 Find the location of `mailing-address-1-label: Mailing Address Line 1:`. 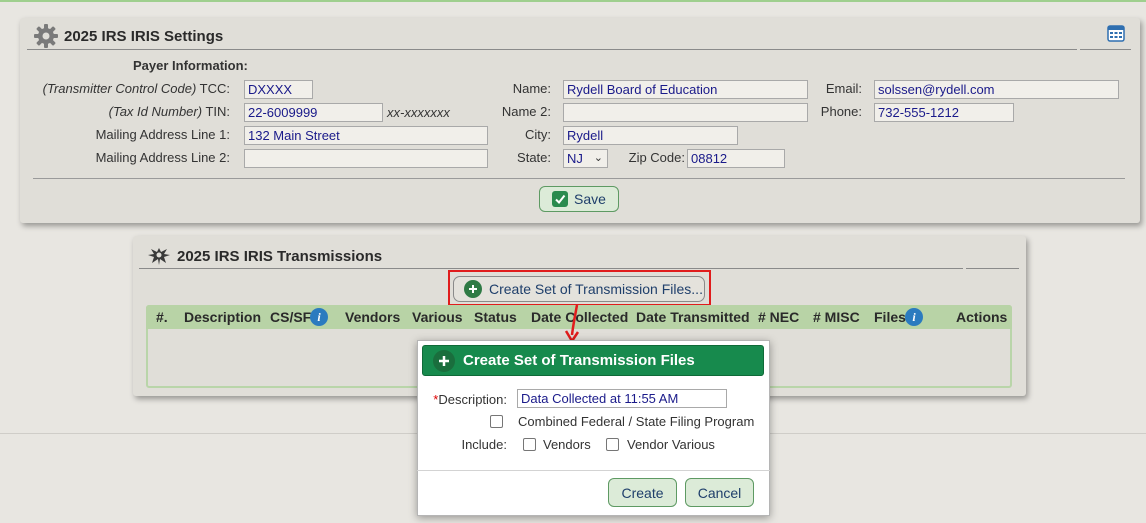

mailing-address-1-label: Mailing Address Line 1: is located at coordinates (162, 134).